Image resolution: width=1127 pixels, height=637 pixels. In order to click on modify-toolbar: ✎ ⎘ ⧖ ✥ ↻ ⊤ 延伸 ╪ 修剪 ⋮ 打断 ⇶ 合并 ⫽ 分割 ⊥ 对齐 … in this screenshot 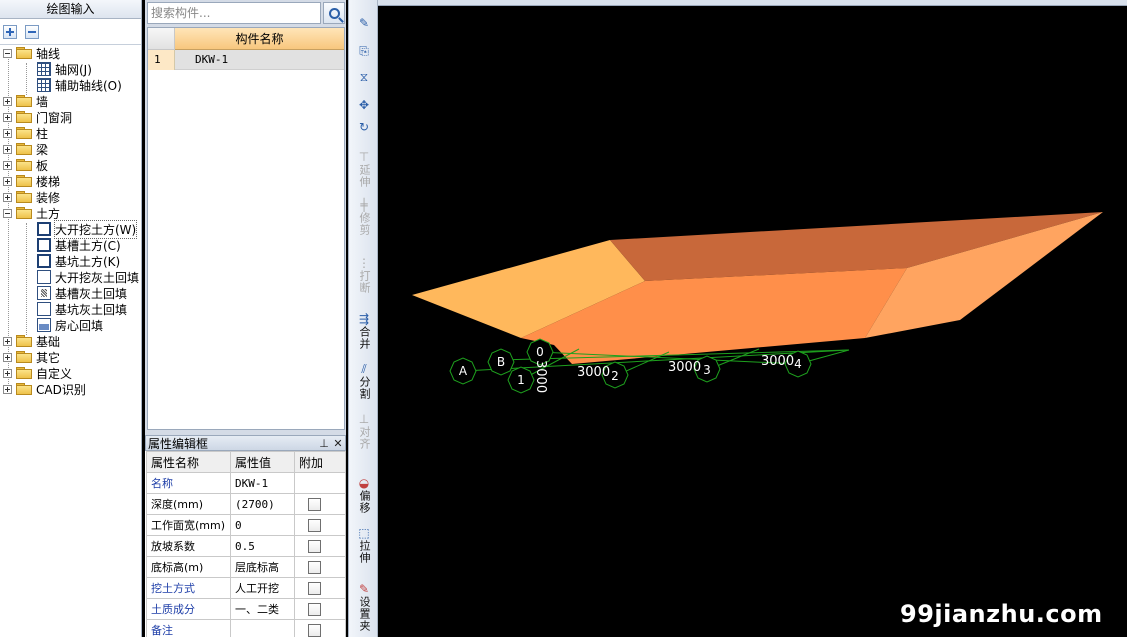, I will do `click(363, 318)`.